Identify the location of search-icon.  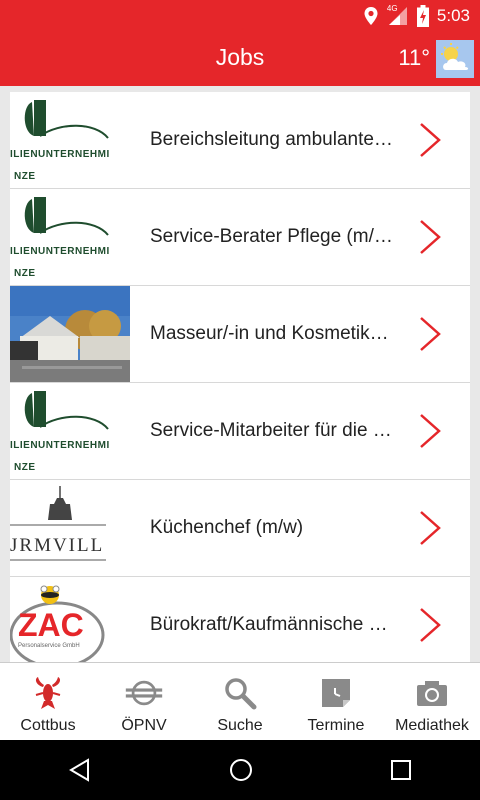
(240, 693).